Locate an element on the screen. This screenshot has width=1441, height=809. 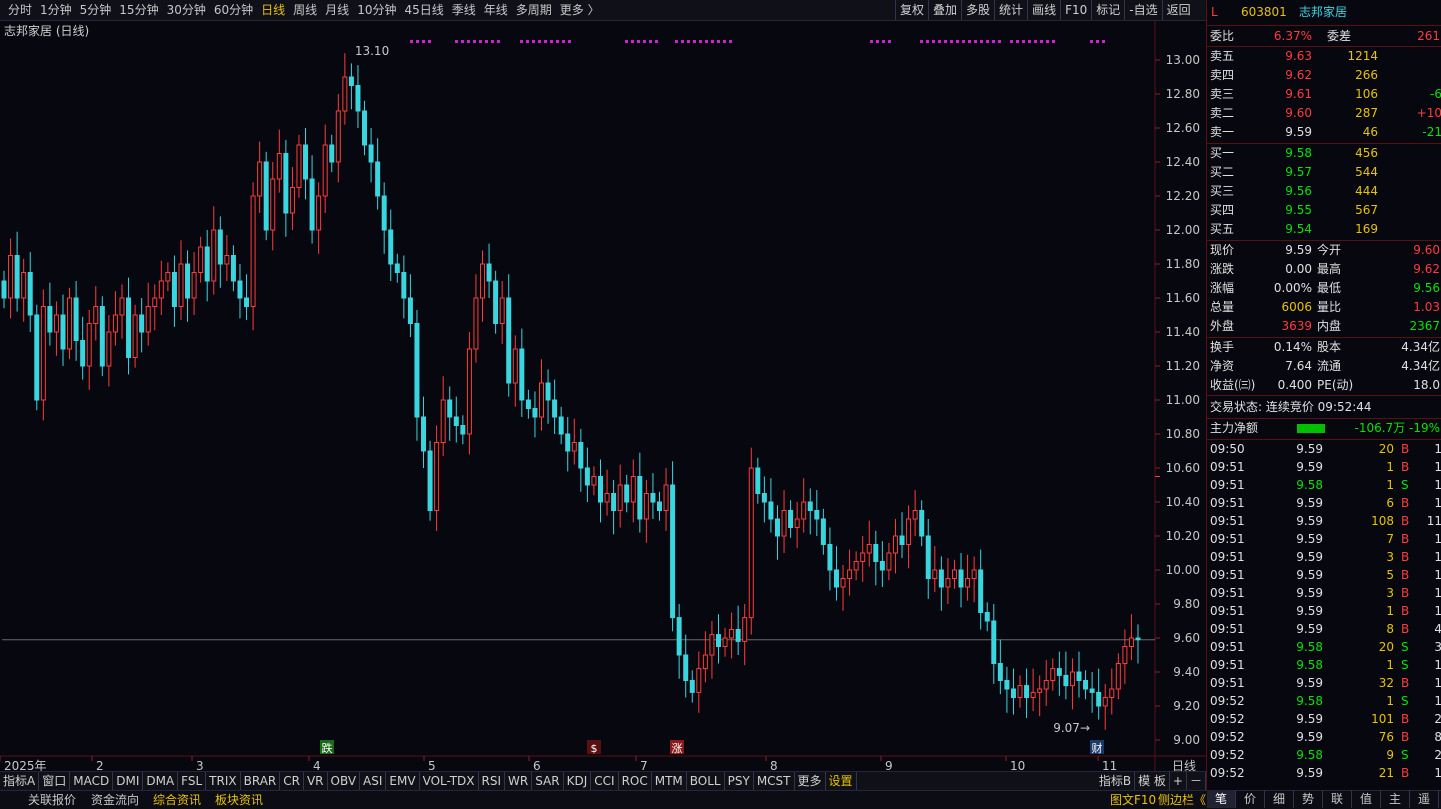
period-tab: 45日线 is located at coordinates (423, 10).